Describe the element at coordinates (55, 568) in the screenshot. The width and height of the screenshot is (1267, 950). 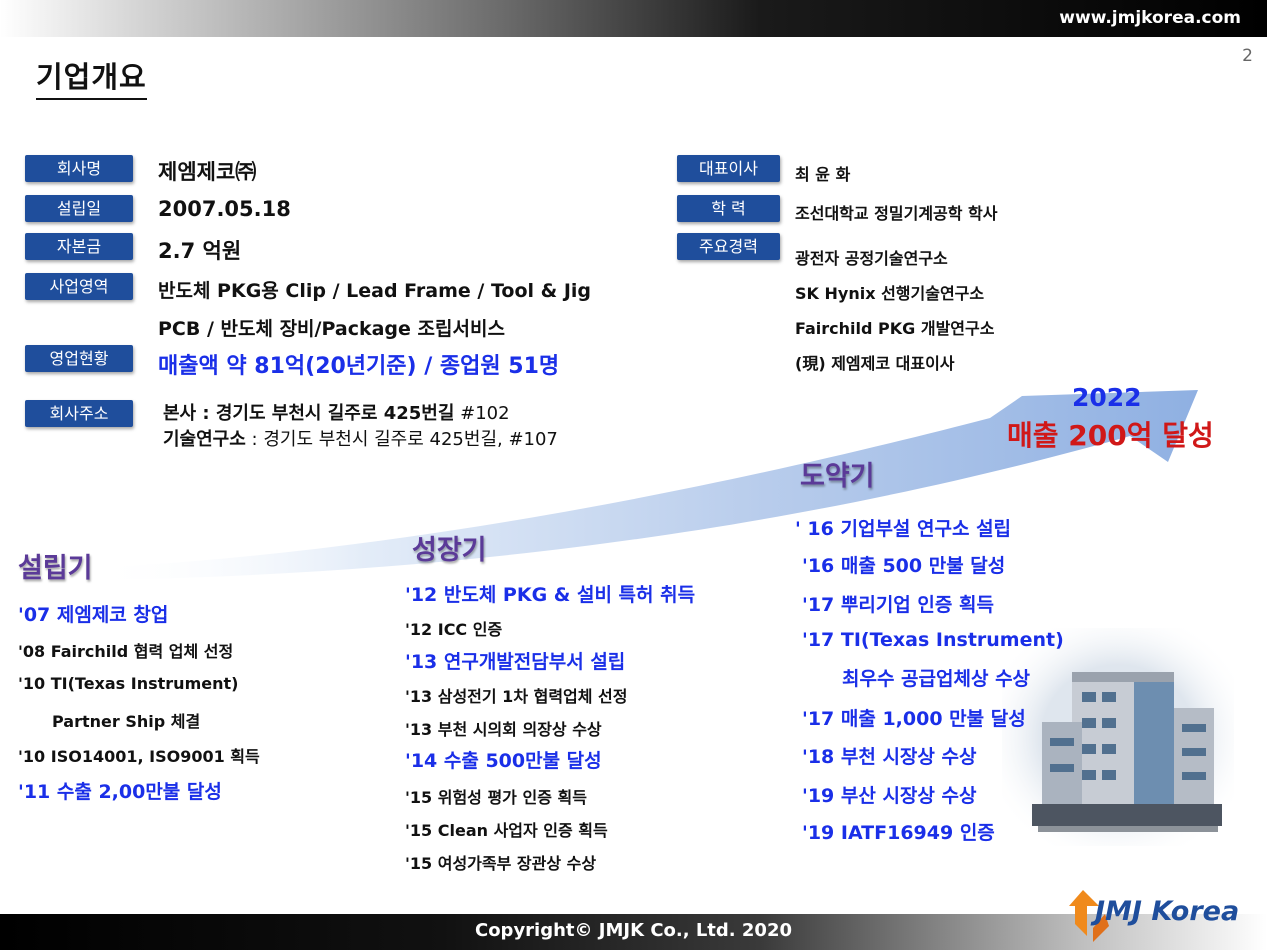
I see `phase-title-founding: 설립기` at that location.